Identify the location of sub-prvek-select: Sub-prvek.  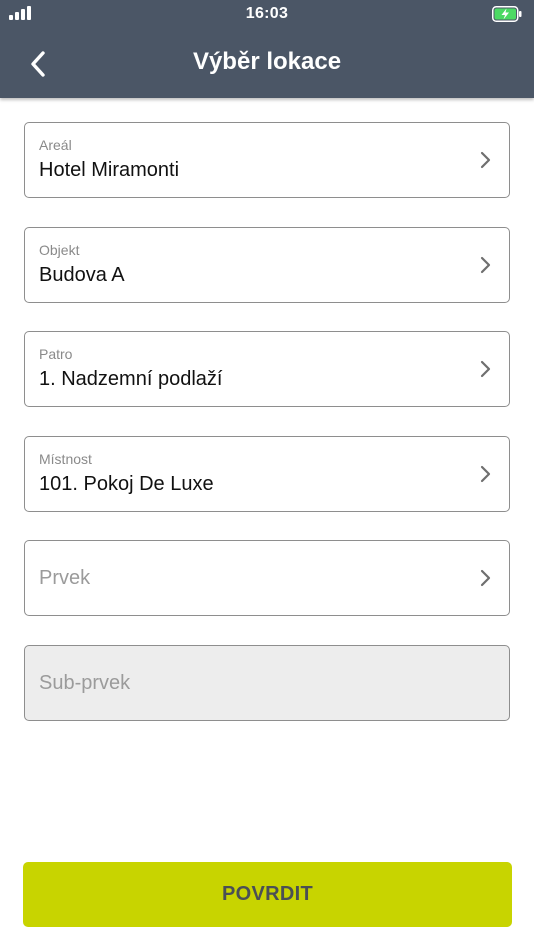
(267, 683).